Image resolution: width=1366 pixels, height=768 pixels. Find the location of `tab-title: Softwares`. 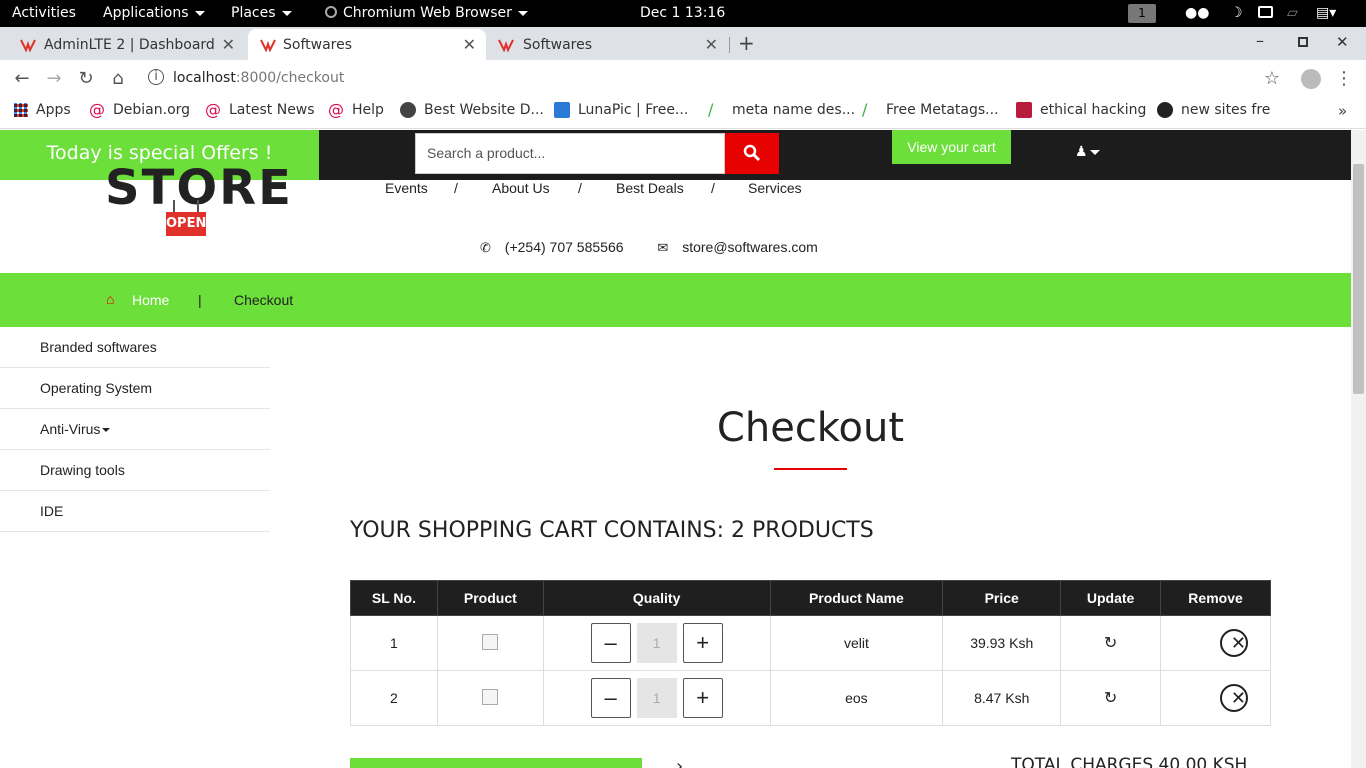

tab-title: Softwares is located at coordinates (318, 44).